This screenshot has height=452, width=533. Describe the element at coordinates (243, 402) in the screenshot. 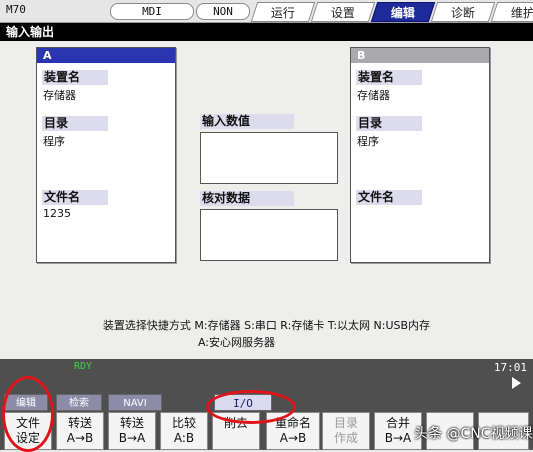

I see `menu-tab-io: I/O` at that location.